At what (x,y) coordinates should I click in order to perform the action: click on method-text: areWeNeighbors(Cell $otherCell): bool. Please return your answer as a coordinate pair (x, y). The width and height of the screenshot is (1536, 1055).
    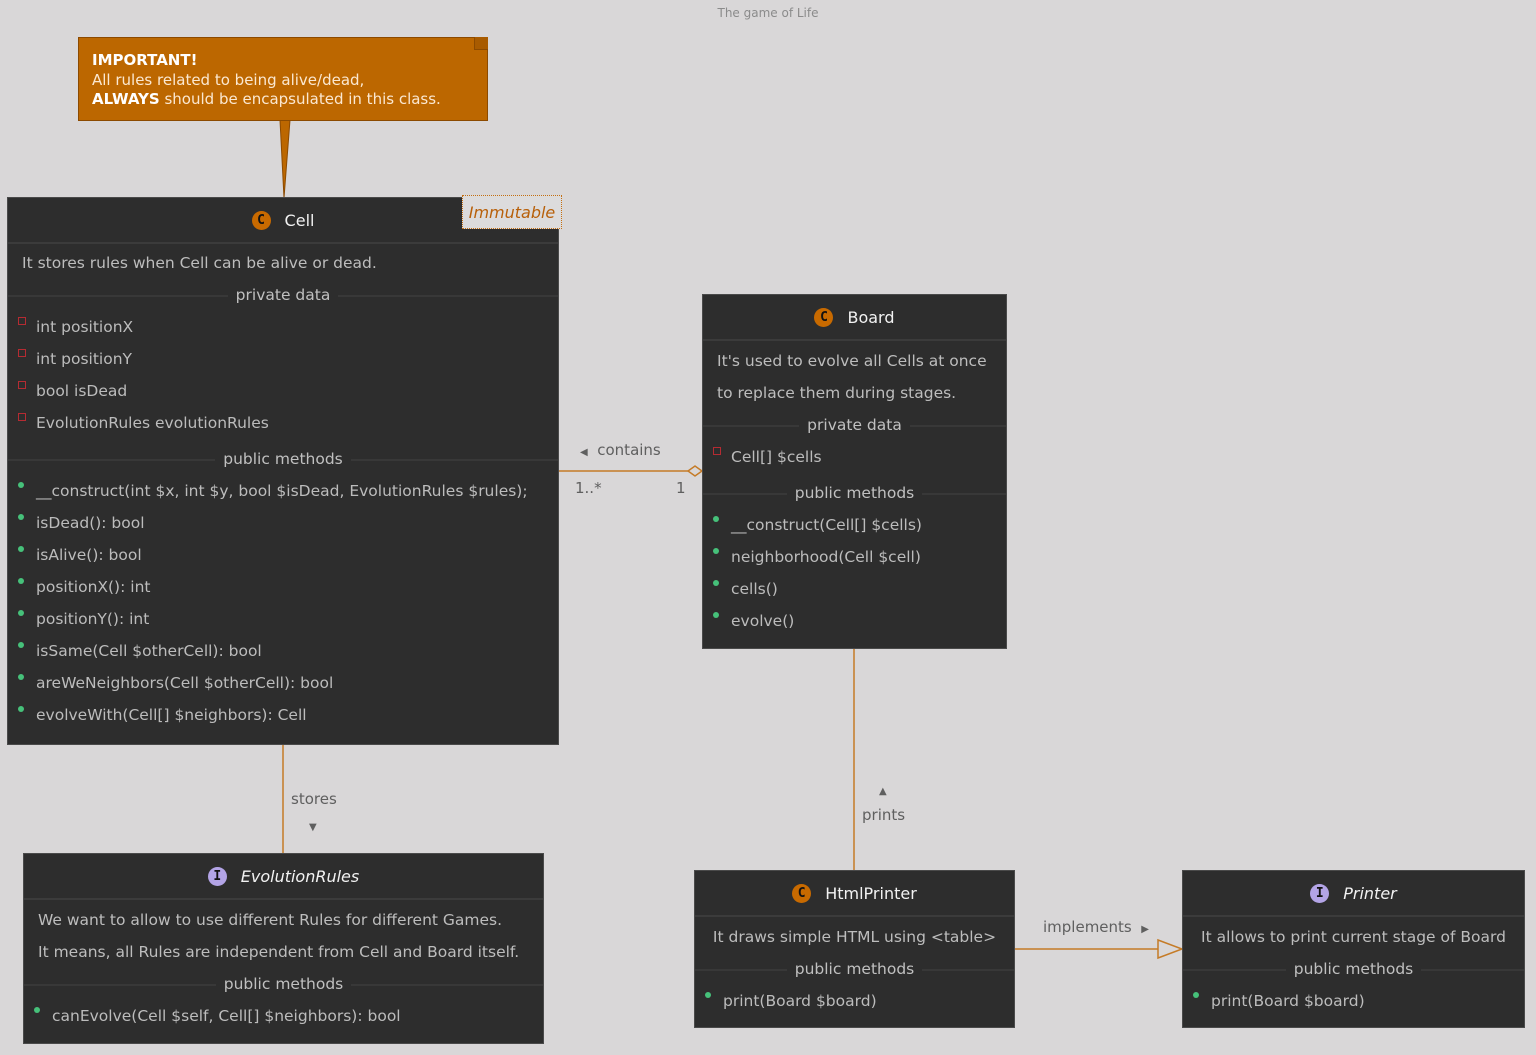
    Looking at the image, I should click on (185, 683).